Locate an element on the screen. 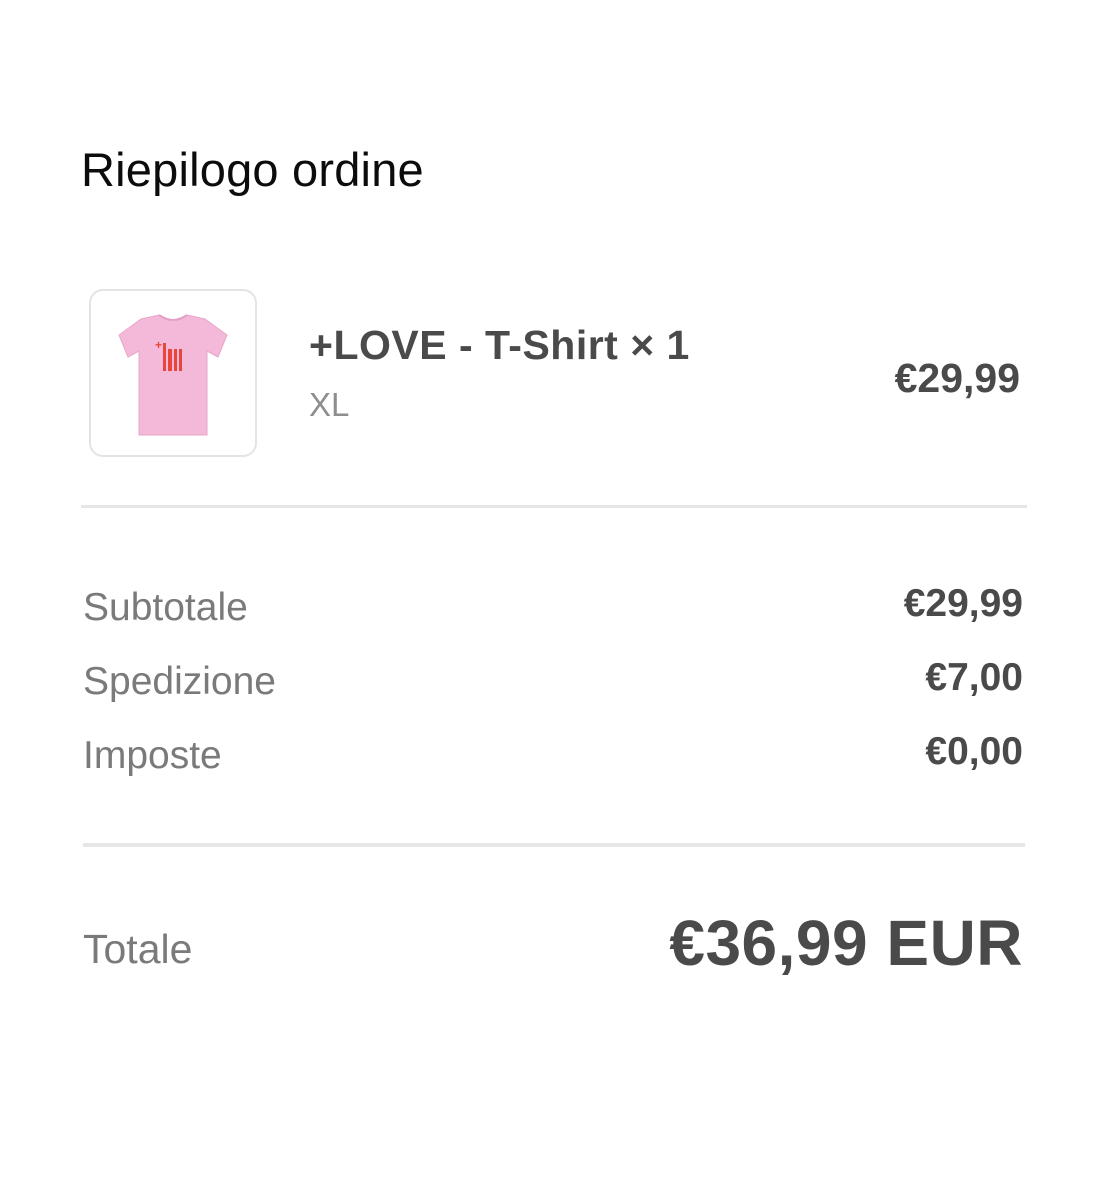 The height and width of the screenshot is (1200, 1107). total-label: Totale is located at coordinates (138, 949).